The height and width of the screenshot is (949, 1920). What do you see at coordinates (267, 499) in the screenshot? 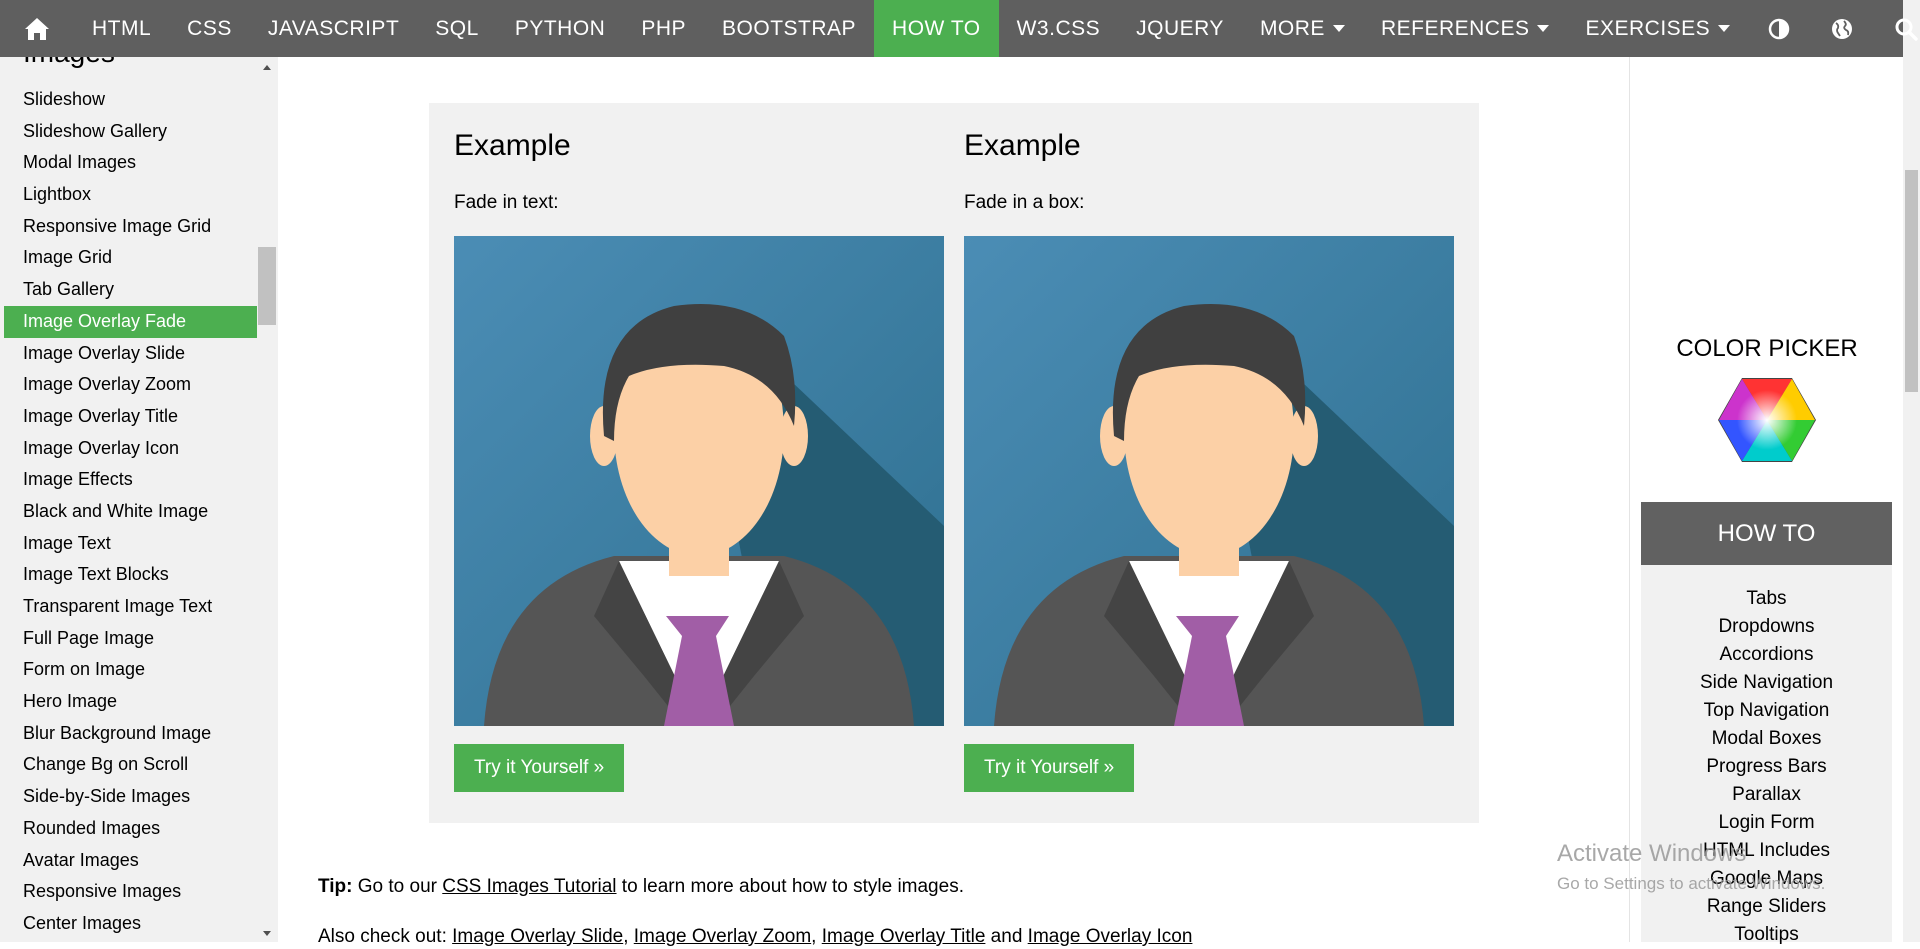
I see `sidebar-scrollbar` at bounding box center [267, 499].